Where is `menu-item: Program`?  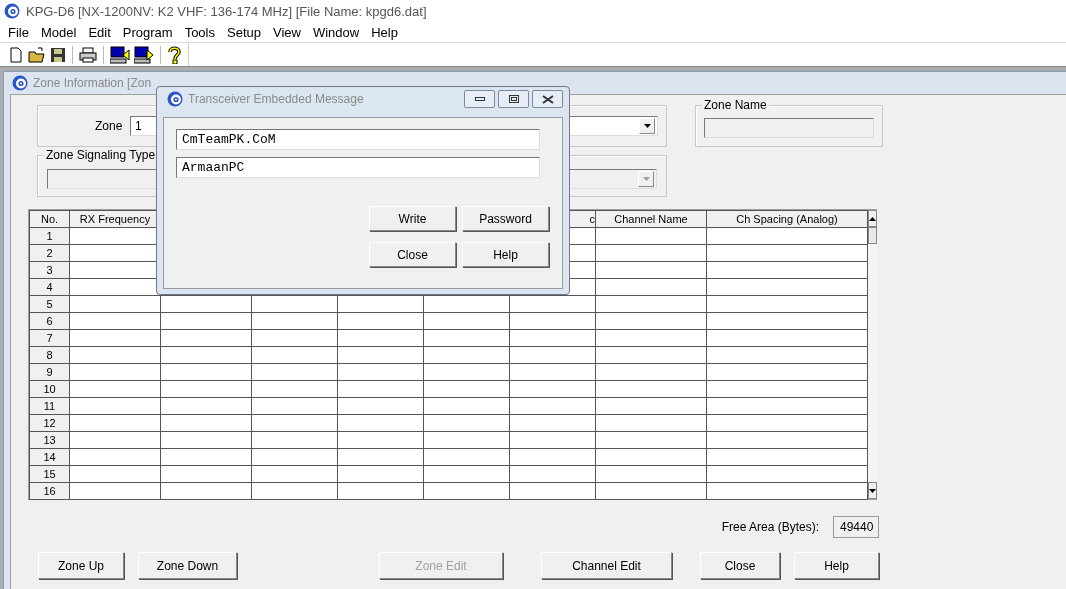 menu-item: Program is located at coordinates (147, 32).